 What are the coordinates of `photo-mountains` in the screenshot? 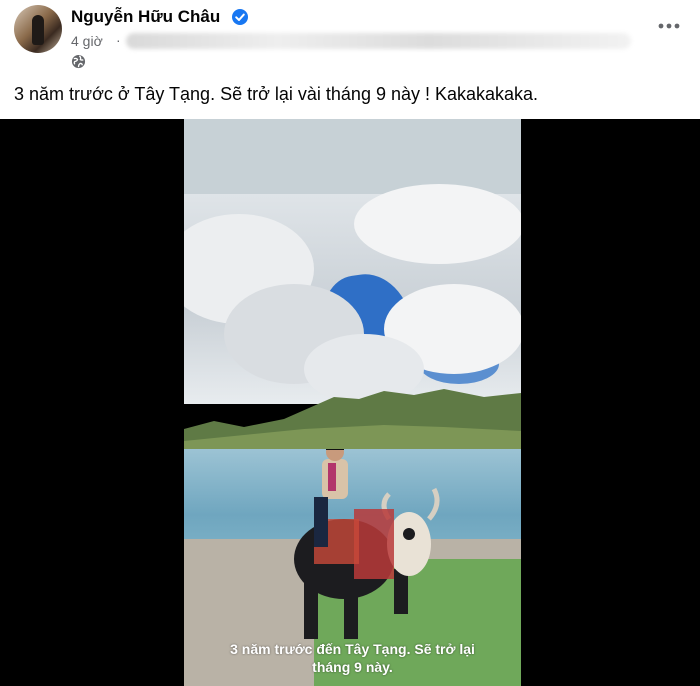 It's located at (352, 424).